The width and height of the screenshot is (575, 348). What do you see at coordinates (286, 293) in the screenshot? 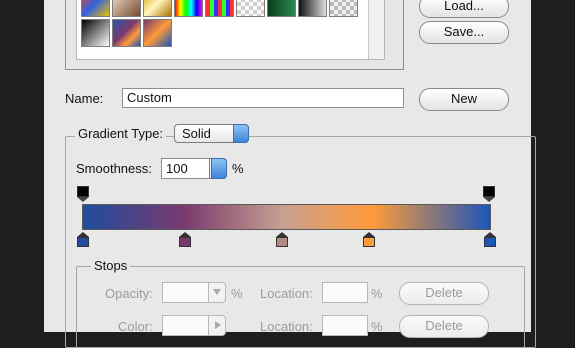
I see `opacity-location-label: Location:` at bounding box center [286, 293].